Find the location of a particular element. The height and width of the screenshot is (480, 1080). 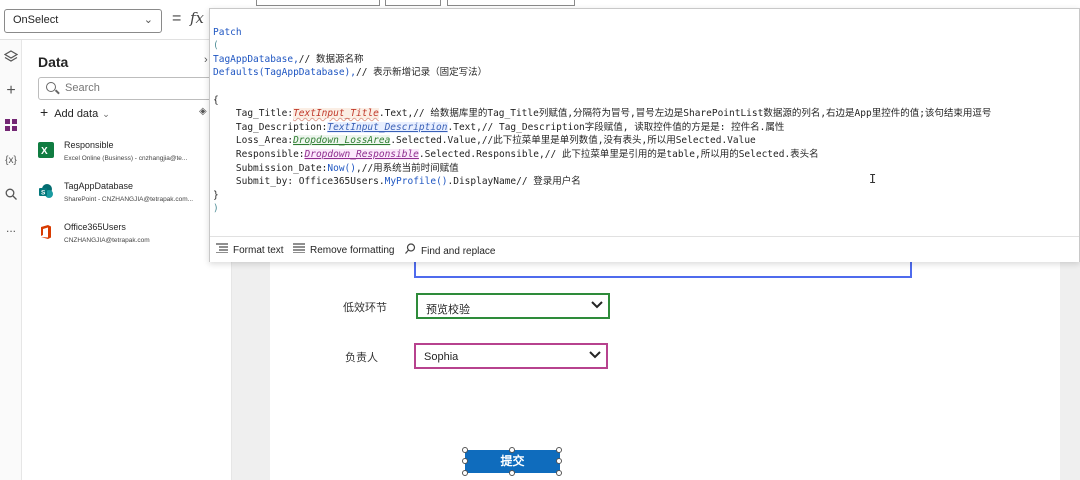

format-text-icon is located at coordinates (222, 249).